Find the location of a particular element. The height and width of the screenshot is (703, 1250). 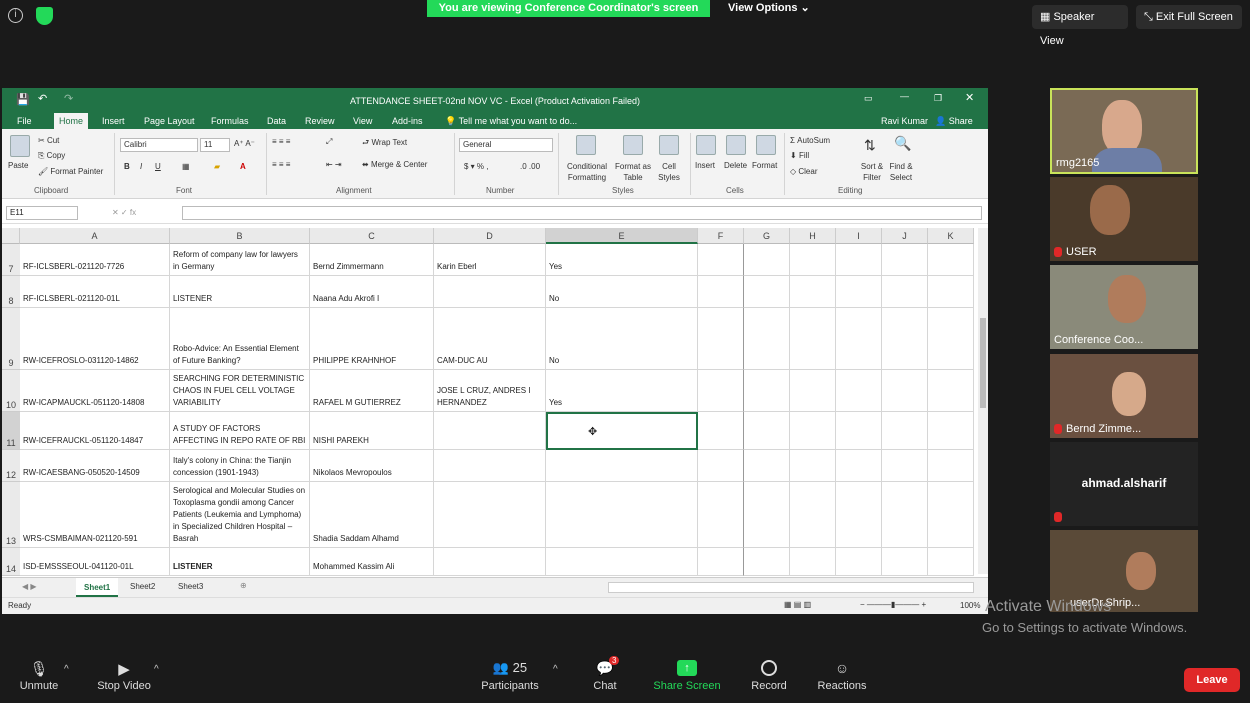

indent-icon: ⇤ ⇥ is located at coordinates (334, 164).